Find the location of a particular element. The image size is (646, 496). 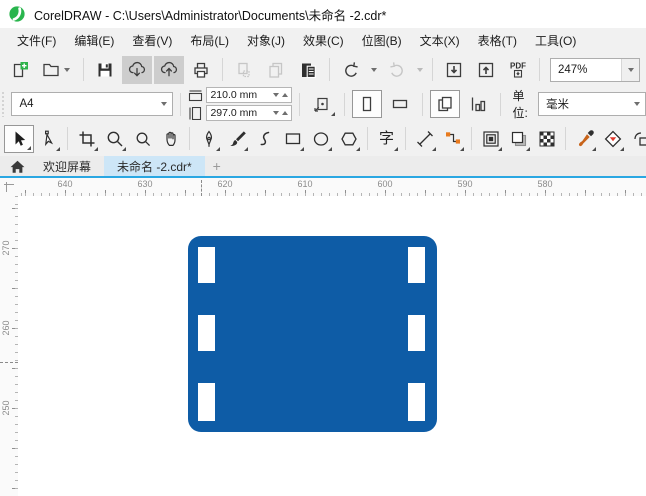

units-dropdown-button is located at coordinates (636, 104).